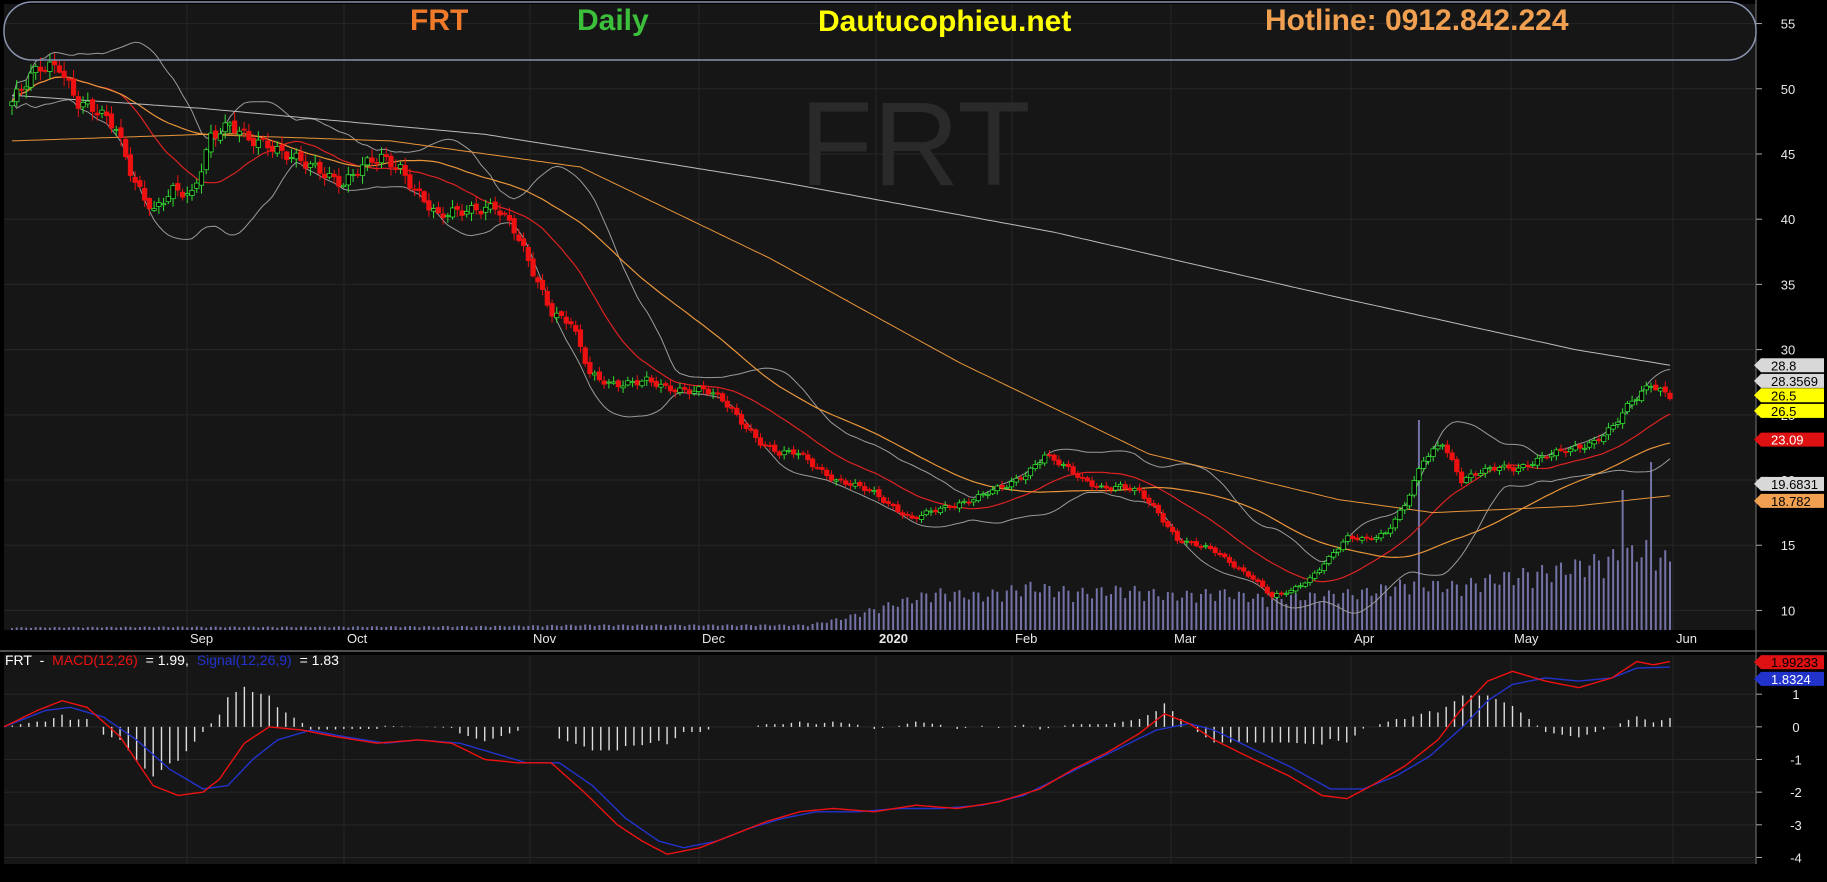  What do you see at coordinates (545, 638) in the screenshot?
I see `month-label: Nov` at bounding box center [545, 638].